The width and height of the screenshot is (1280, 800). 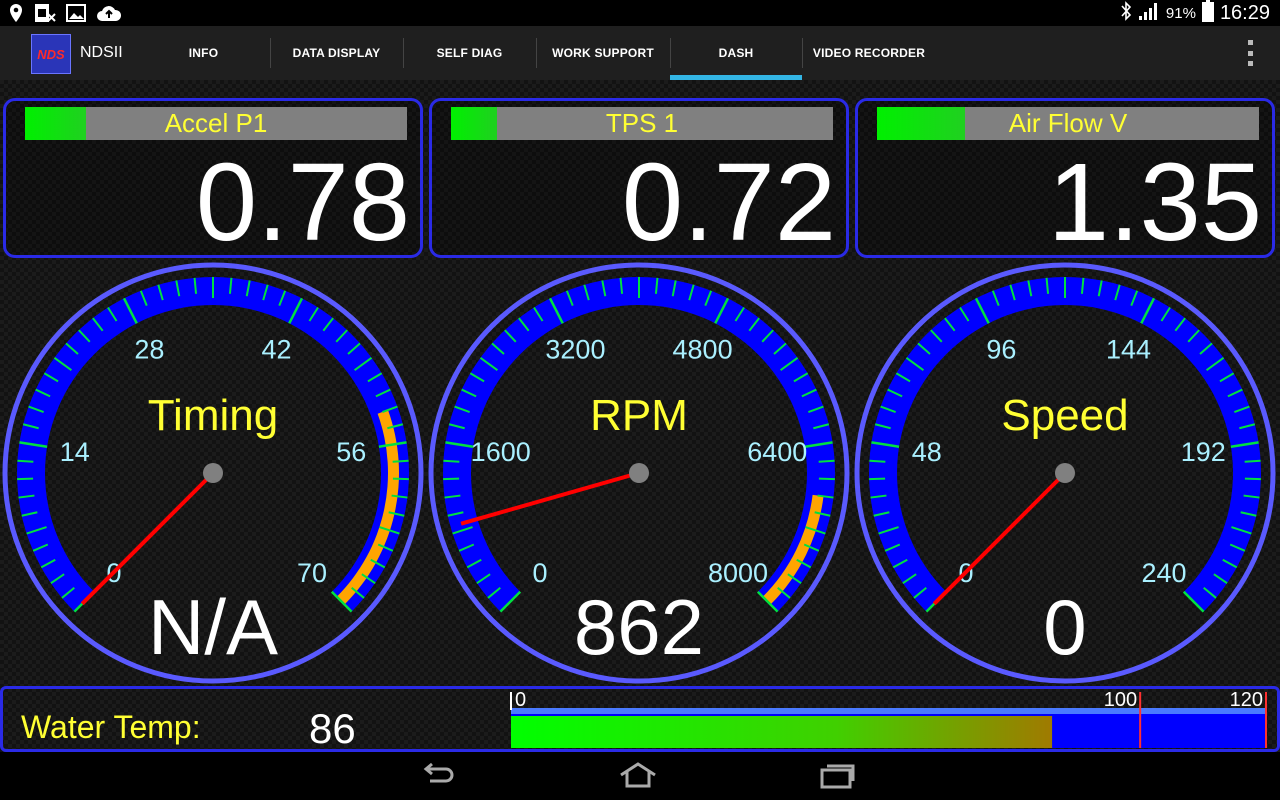 I want to click on gauge-tick-label: 14, so click(x=75, y=452).